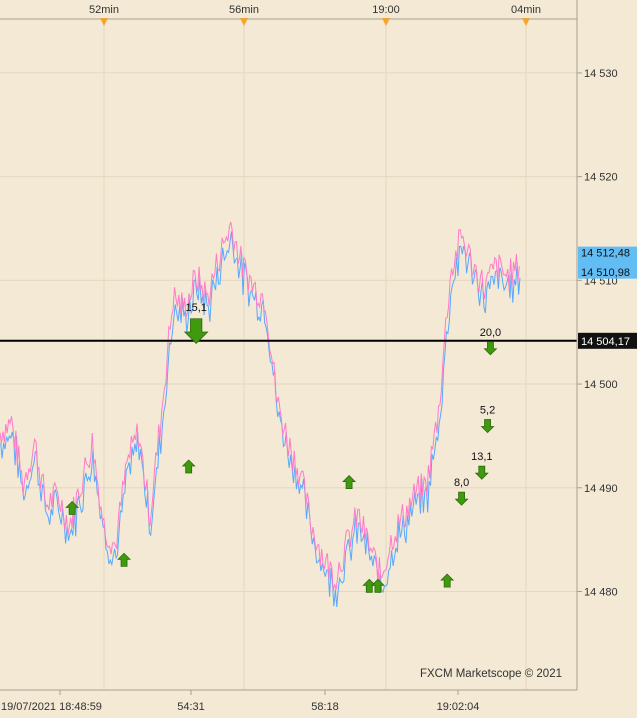 This screenshot has height=718, width=637. I want to click on signal-label: 5,2, so click(487, 411).